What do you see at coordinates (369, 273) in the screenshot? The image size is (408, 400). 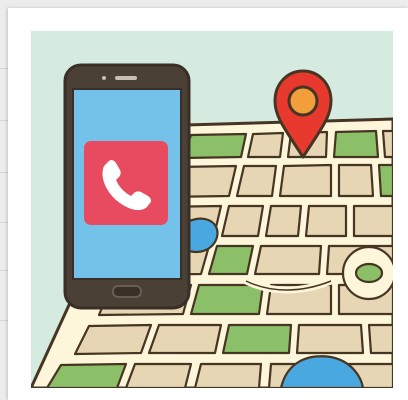 I see `roundabout-center` at bounding box center [369, 273].